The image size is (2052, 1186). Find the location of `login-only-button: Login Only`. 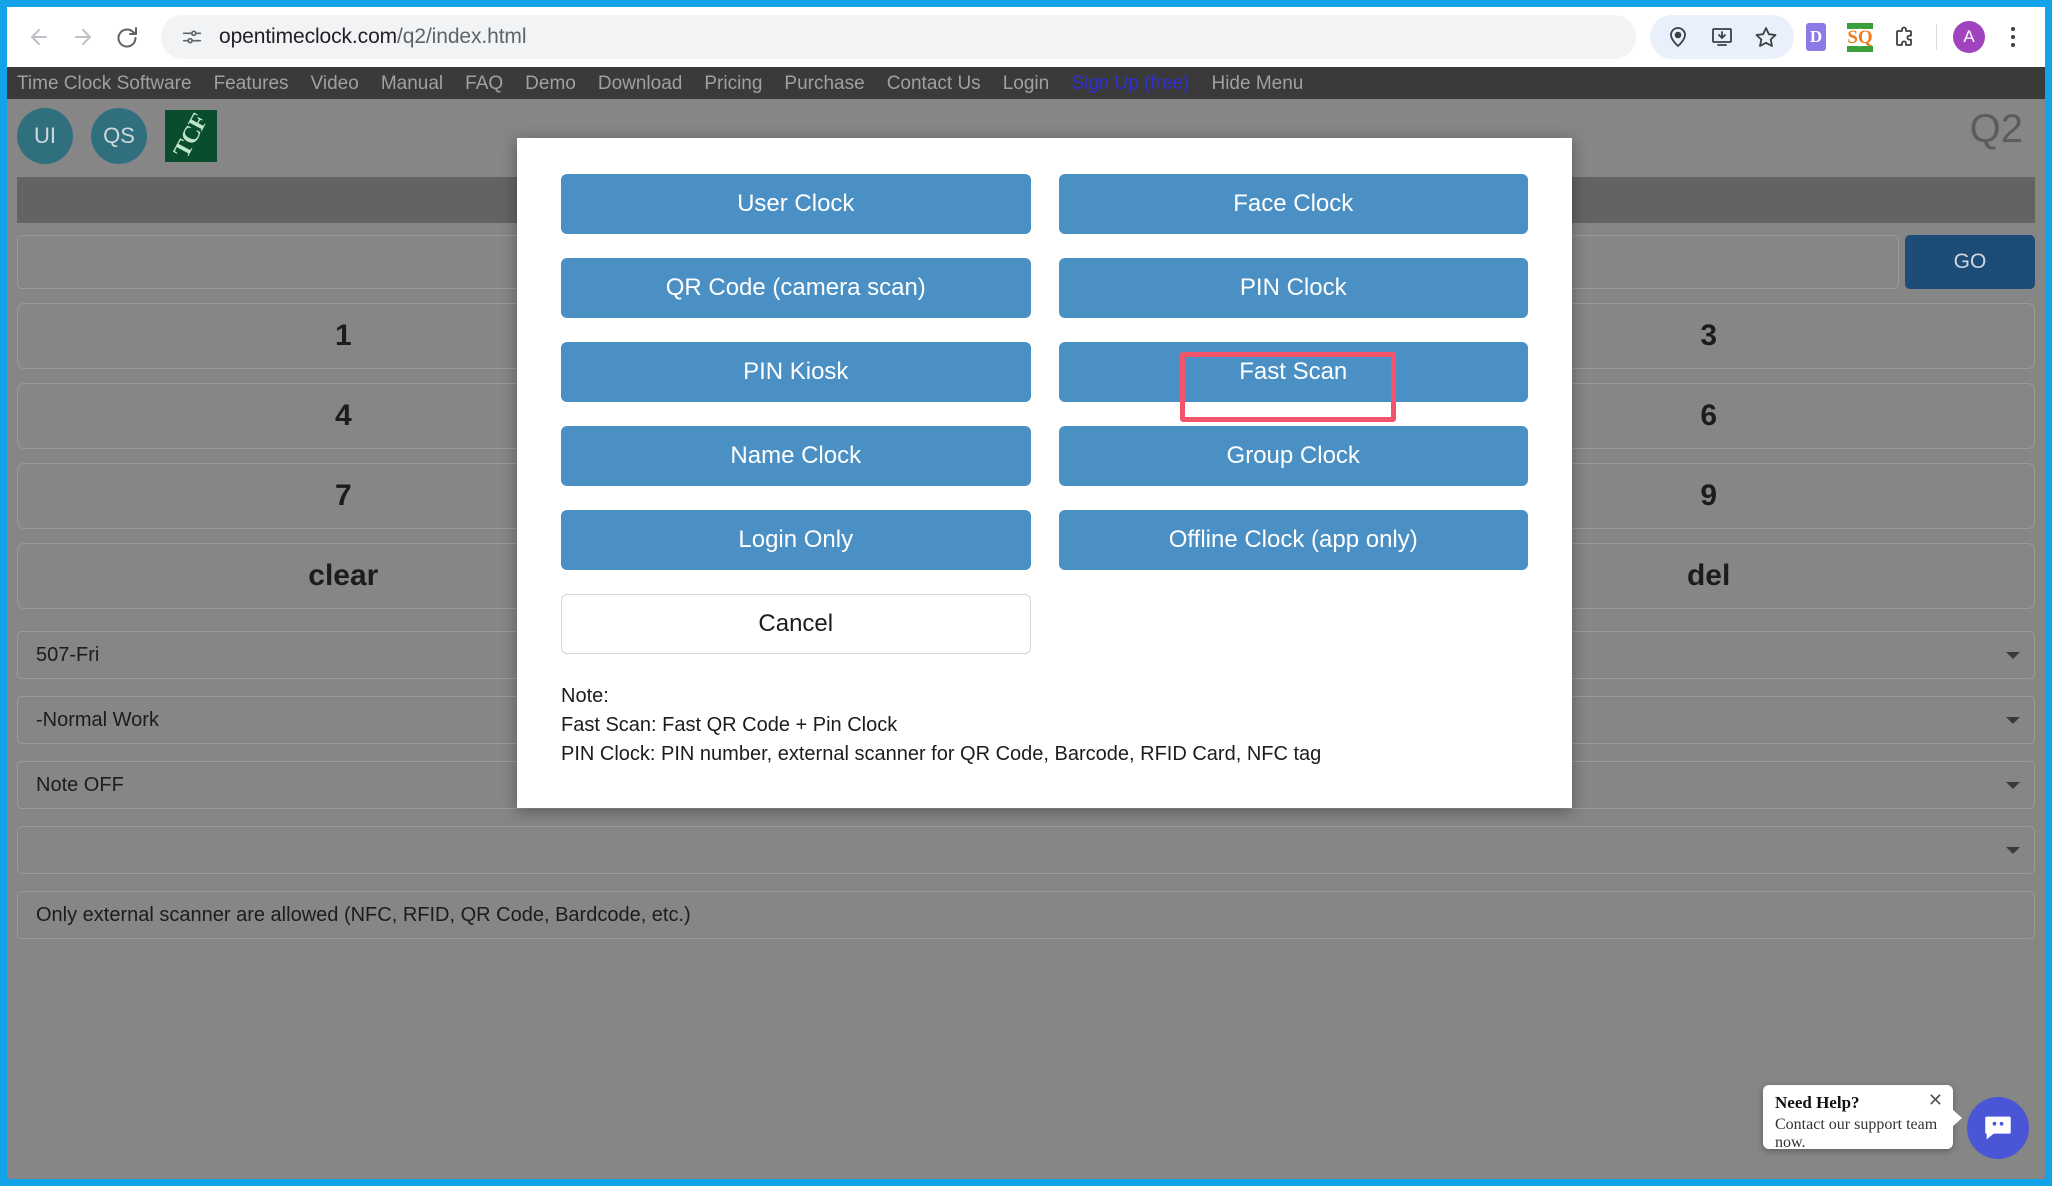

login-only-button: Login Only is located at coordinates (796, 540).